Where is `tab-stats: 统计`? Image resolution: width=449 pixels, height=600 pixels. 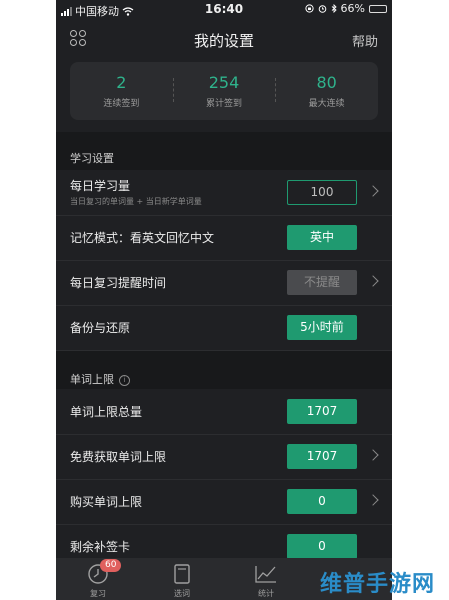 tab-stats: 统计 is located at coordinates (266, 579).